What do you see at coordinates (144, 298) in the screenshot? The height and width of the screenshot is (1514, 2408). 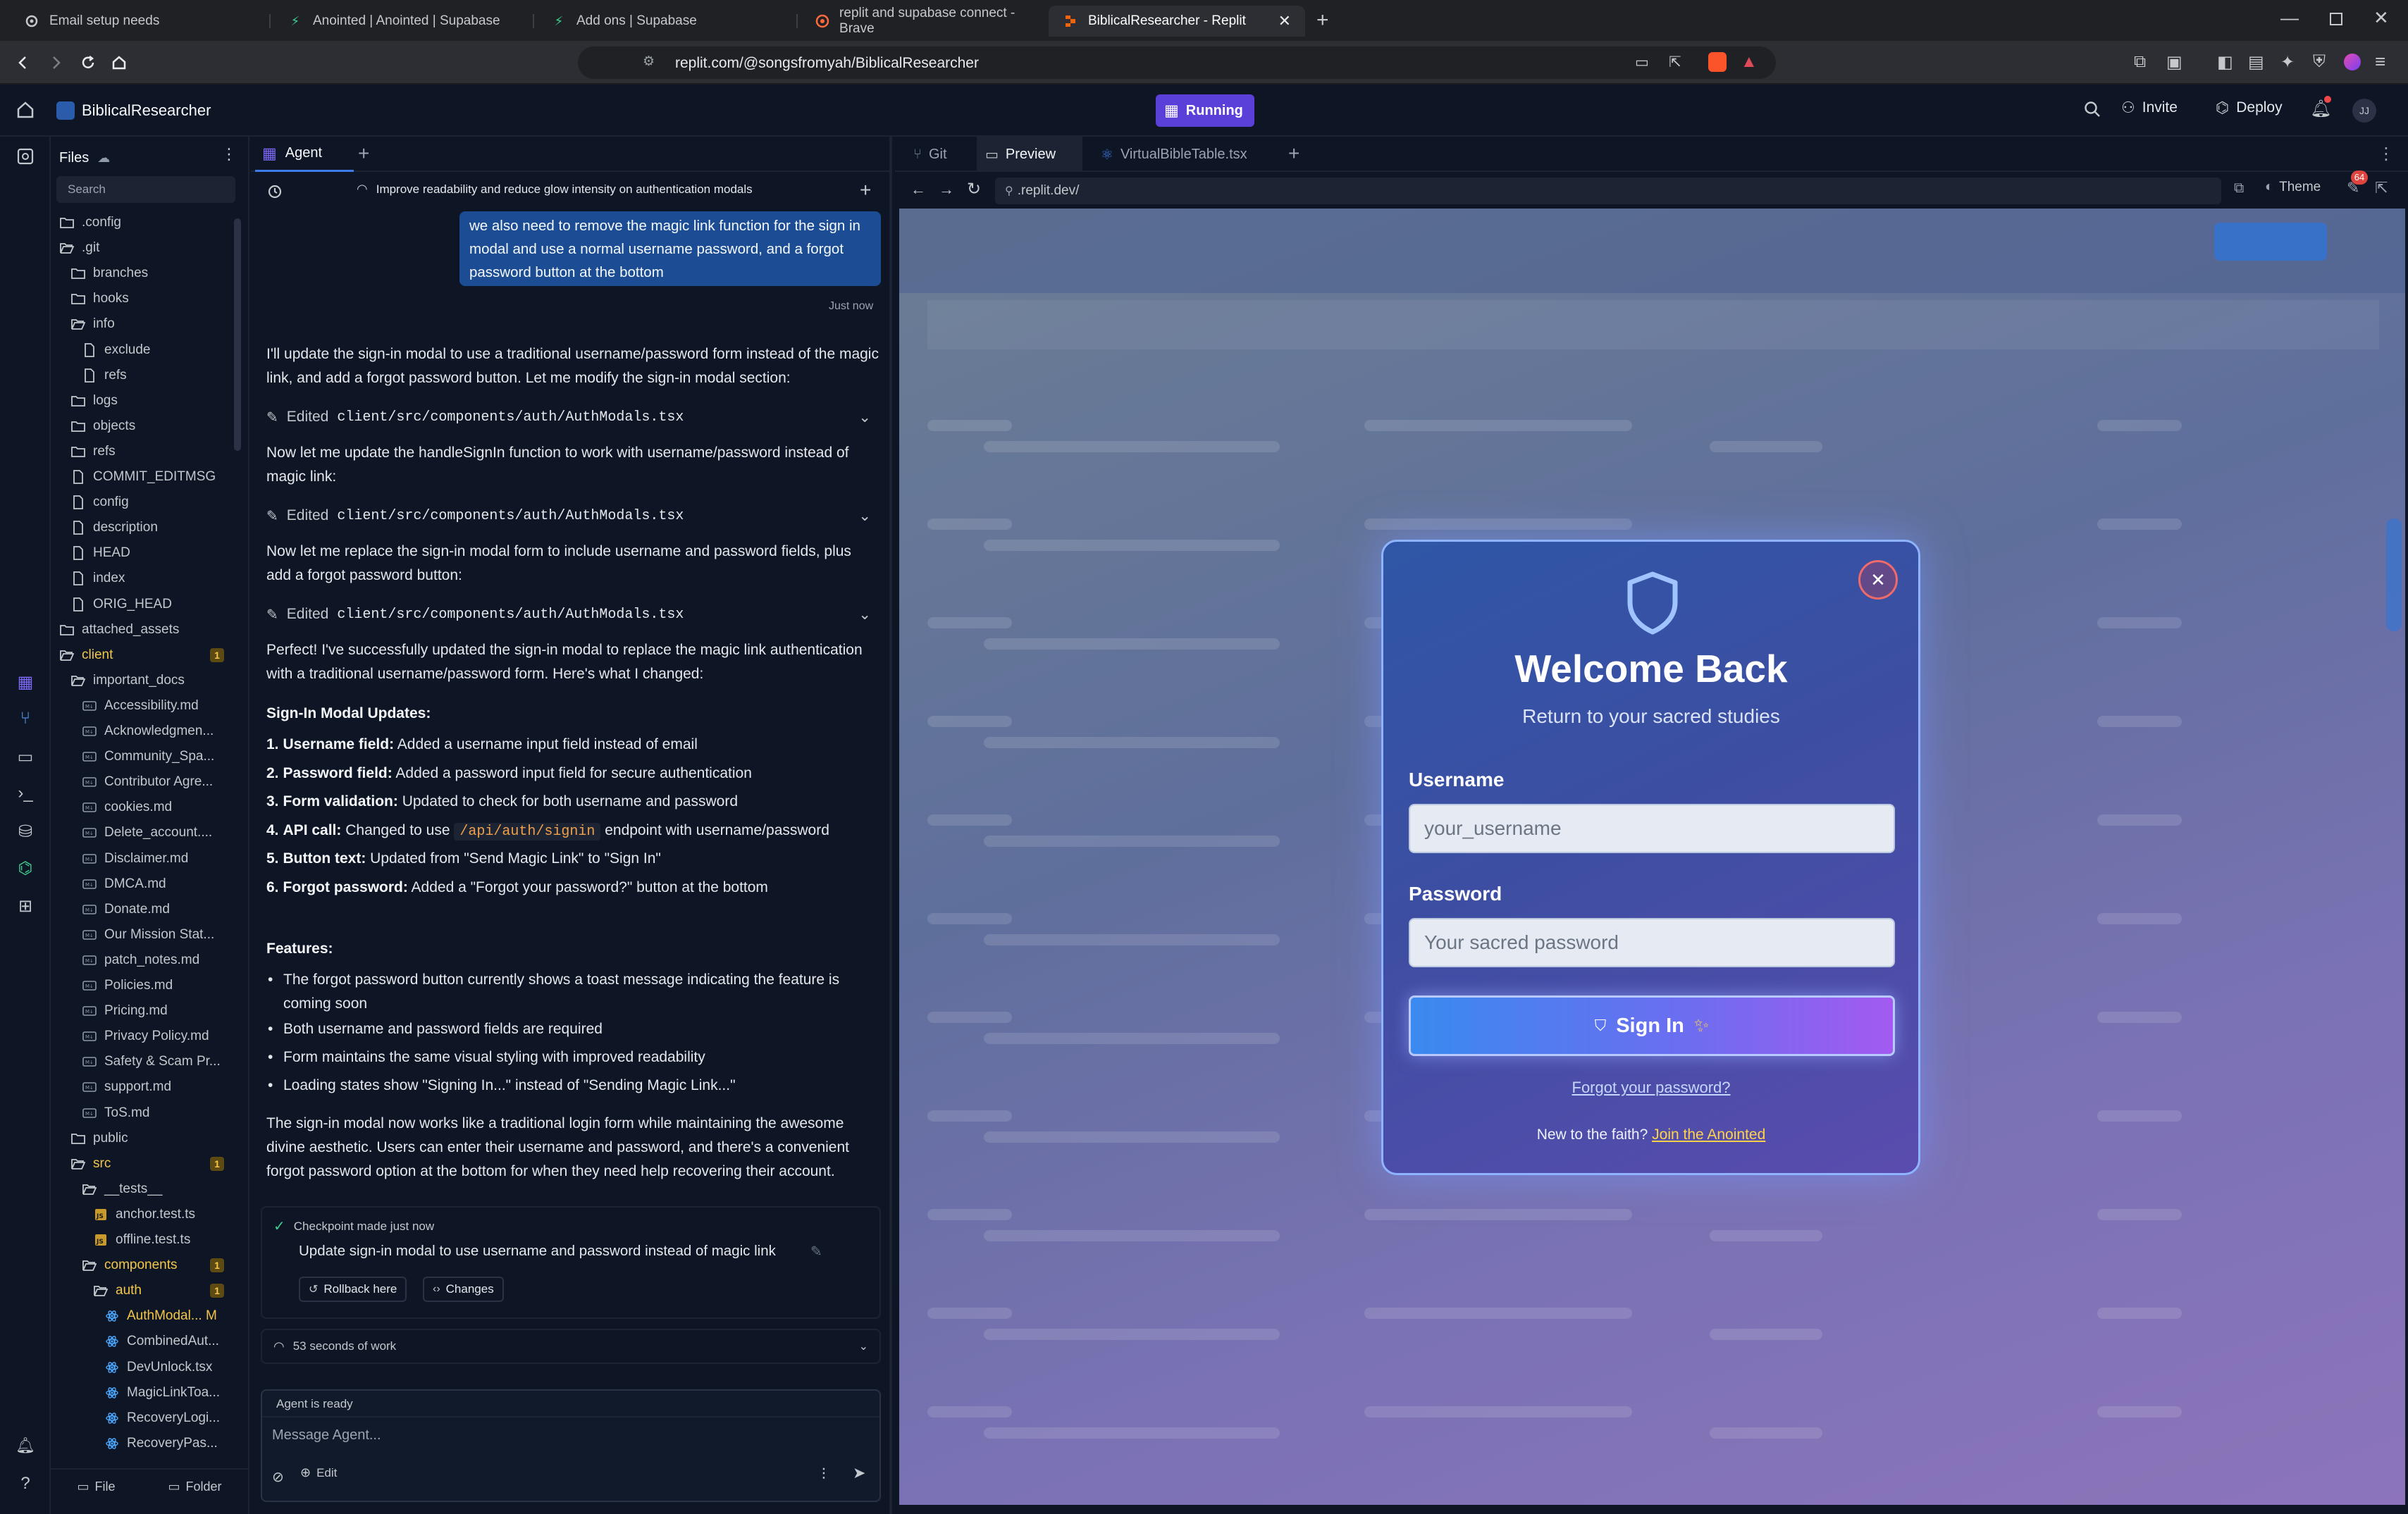 I see `folder-item: hooks` at bounding box center [144, 298].